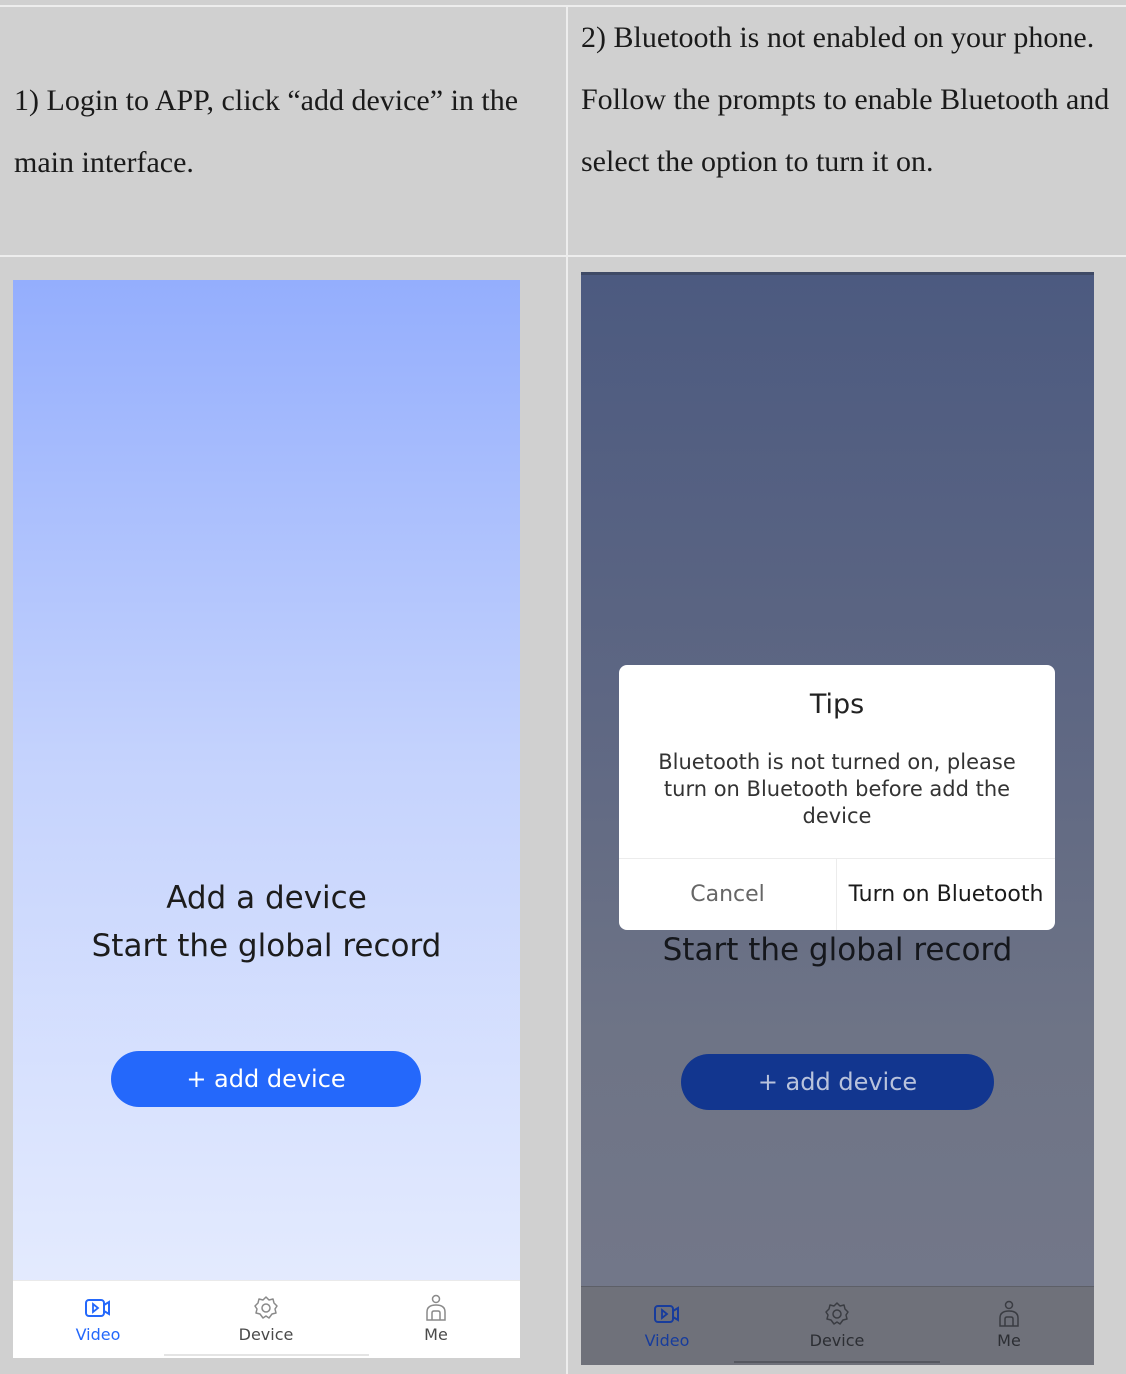  I want to click on hero-title: Add a device, so click(266, 898).